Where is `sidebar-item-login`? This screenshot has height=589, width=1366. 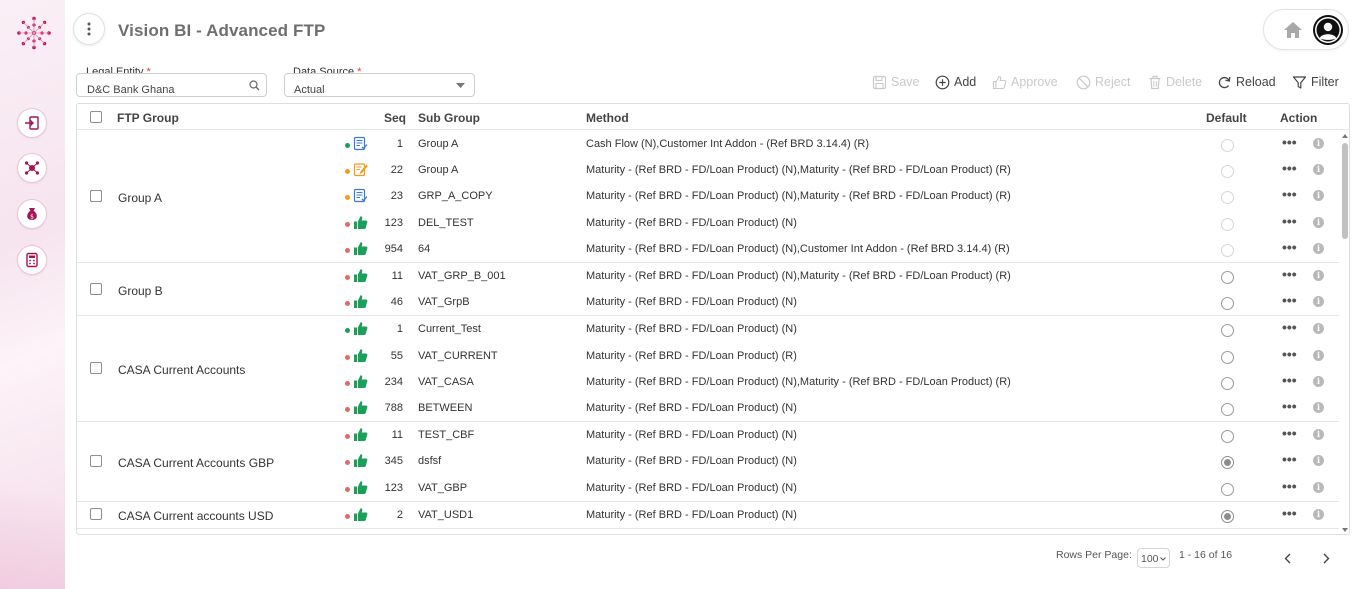 sidebar-item-login is located at coordinates (32, 123).